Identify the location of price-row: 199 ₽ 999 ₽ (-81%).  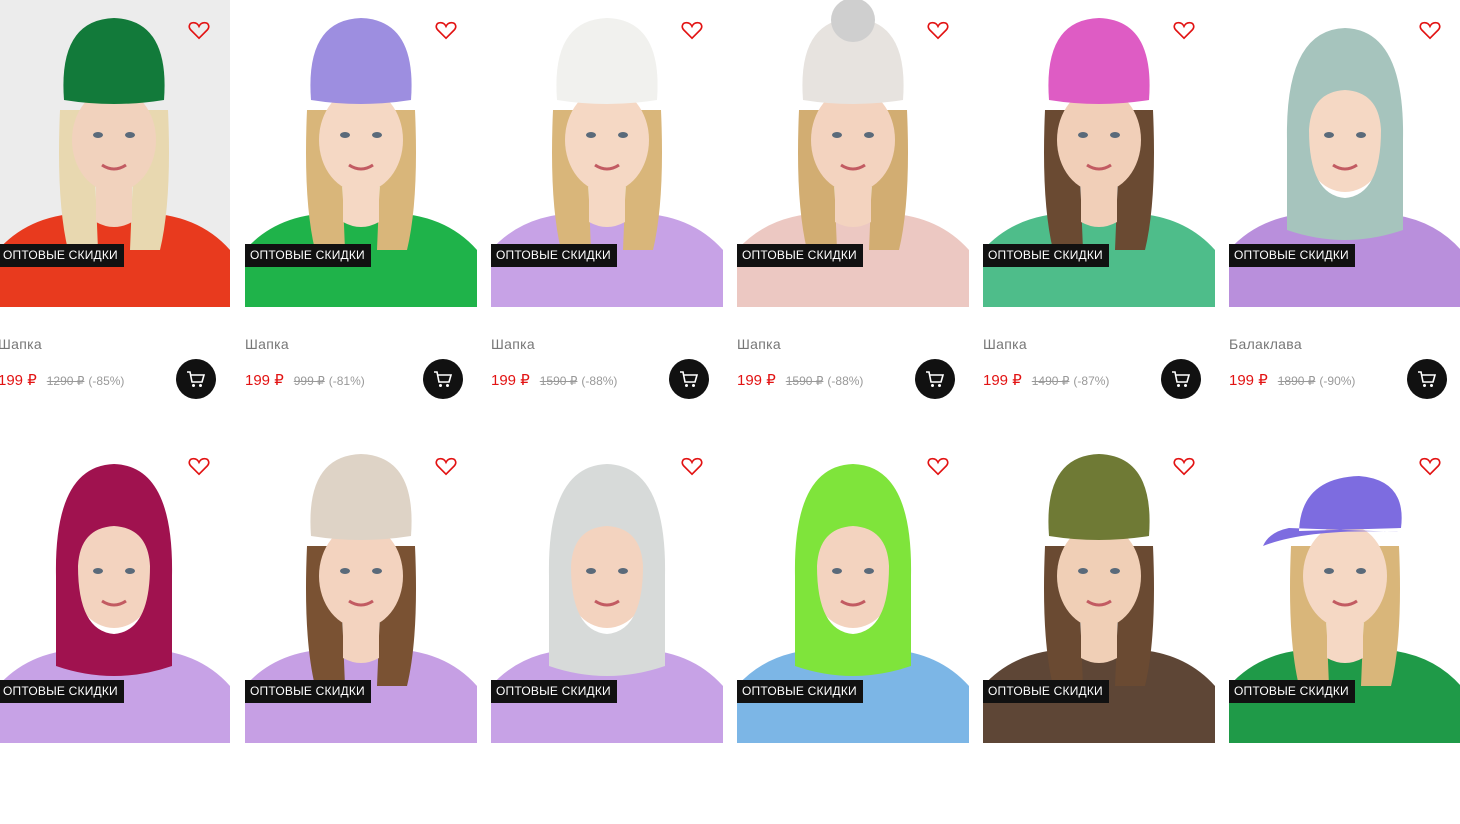
(305, 380).